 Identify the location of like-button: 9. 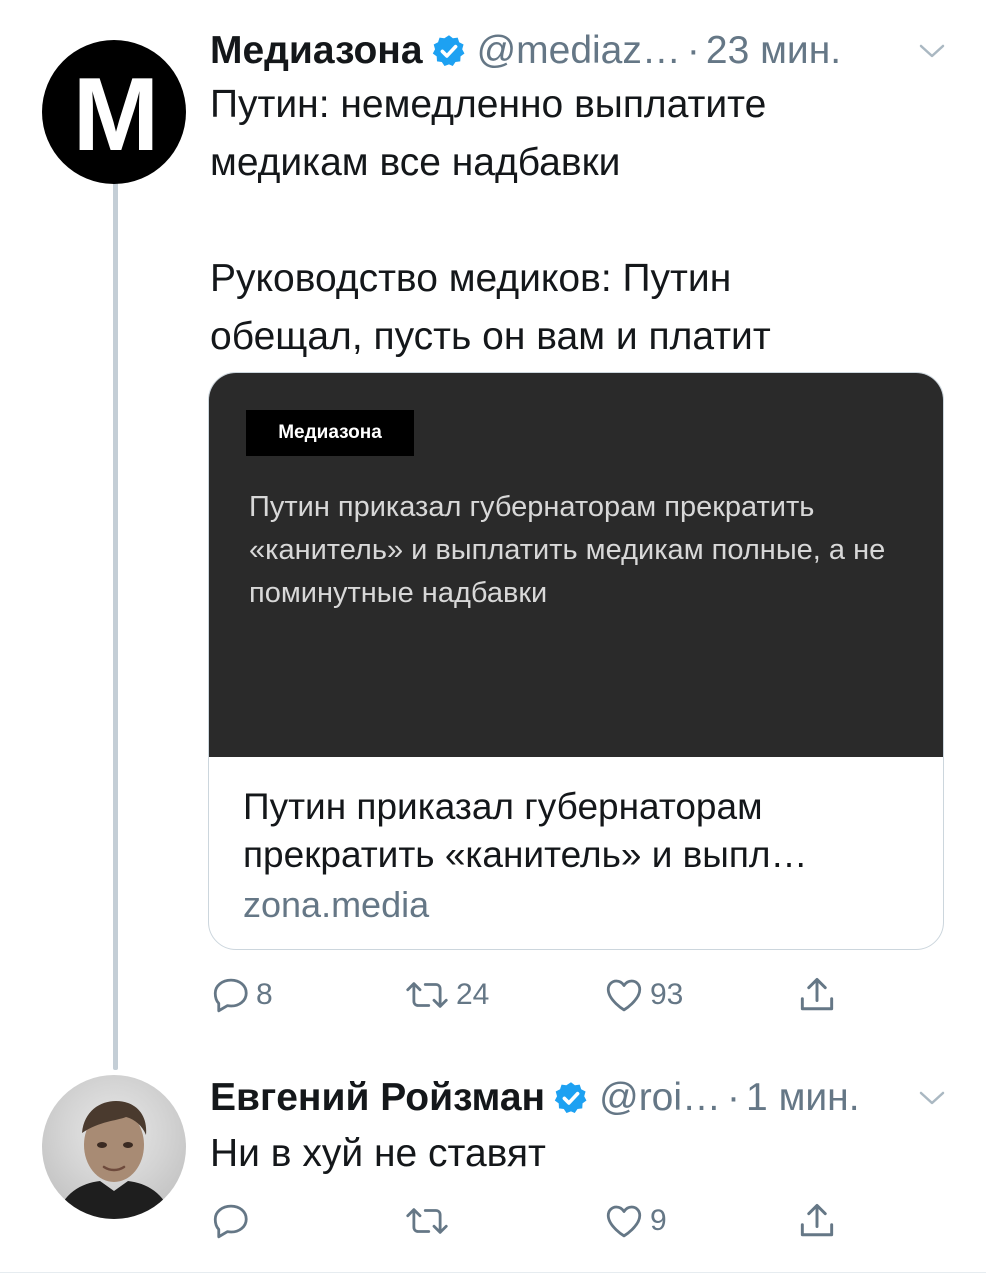
(634, 1221).